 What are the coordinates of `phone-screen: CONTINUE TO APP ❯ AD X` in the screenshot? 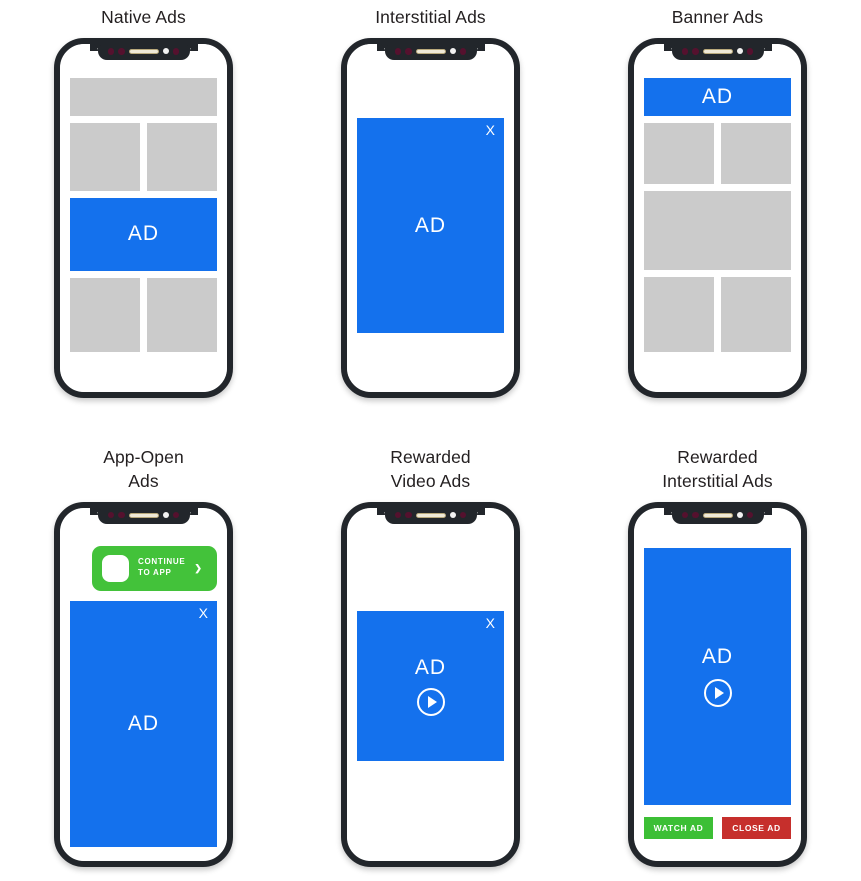 It's located at (143, 684).